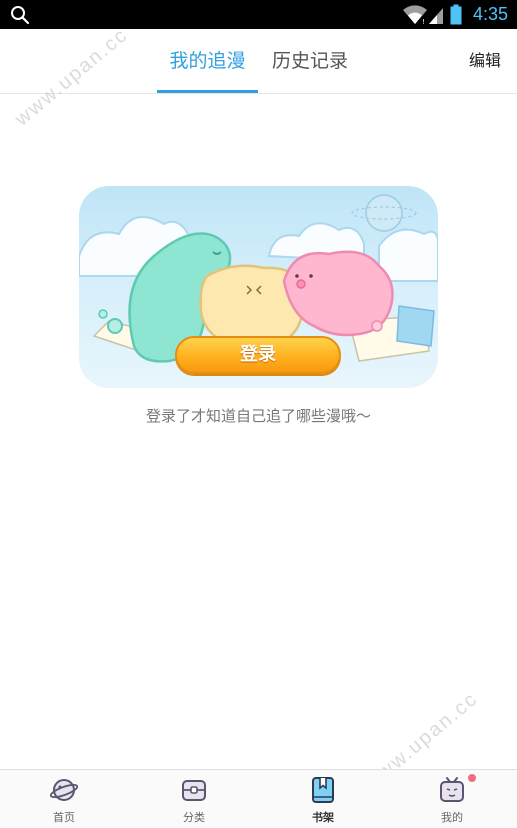  Describe the element at coordinates (323, 790) in the screenshot. I see `bookshelf-icon` at that location.